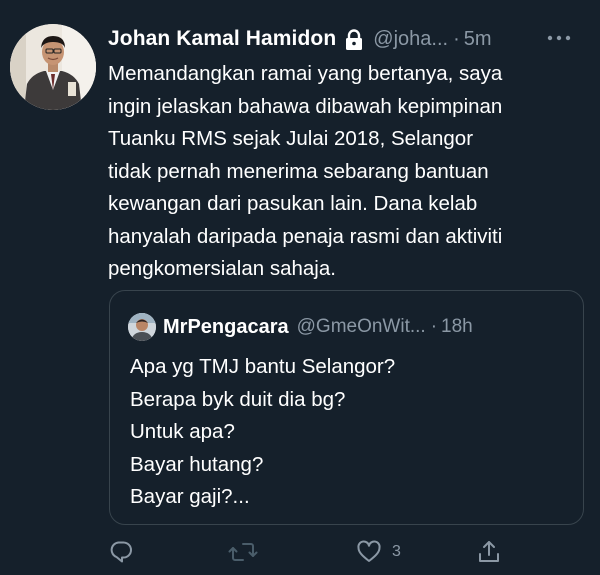 The image size is (600, 575). What do you see at coordinates (291, 138) in the screenshot?
I see `tweet-text-line: Tuanku RMS sejak Julai 2018, Selangor` at bounding box center [291, 138].